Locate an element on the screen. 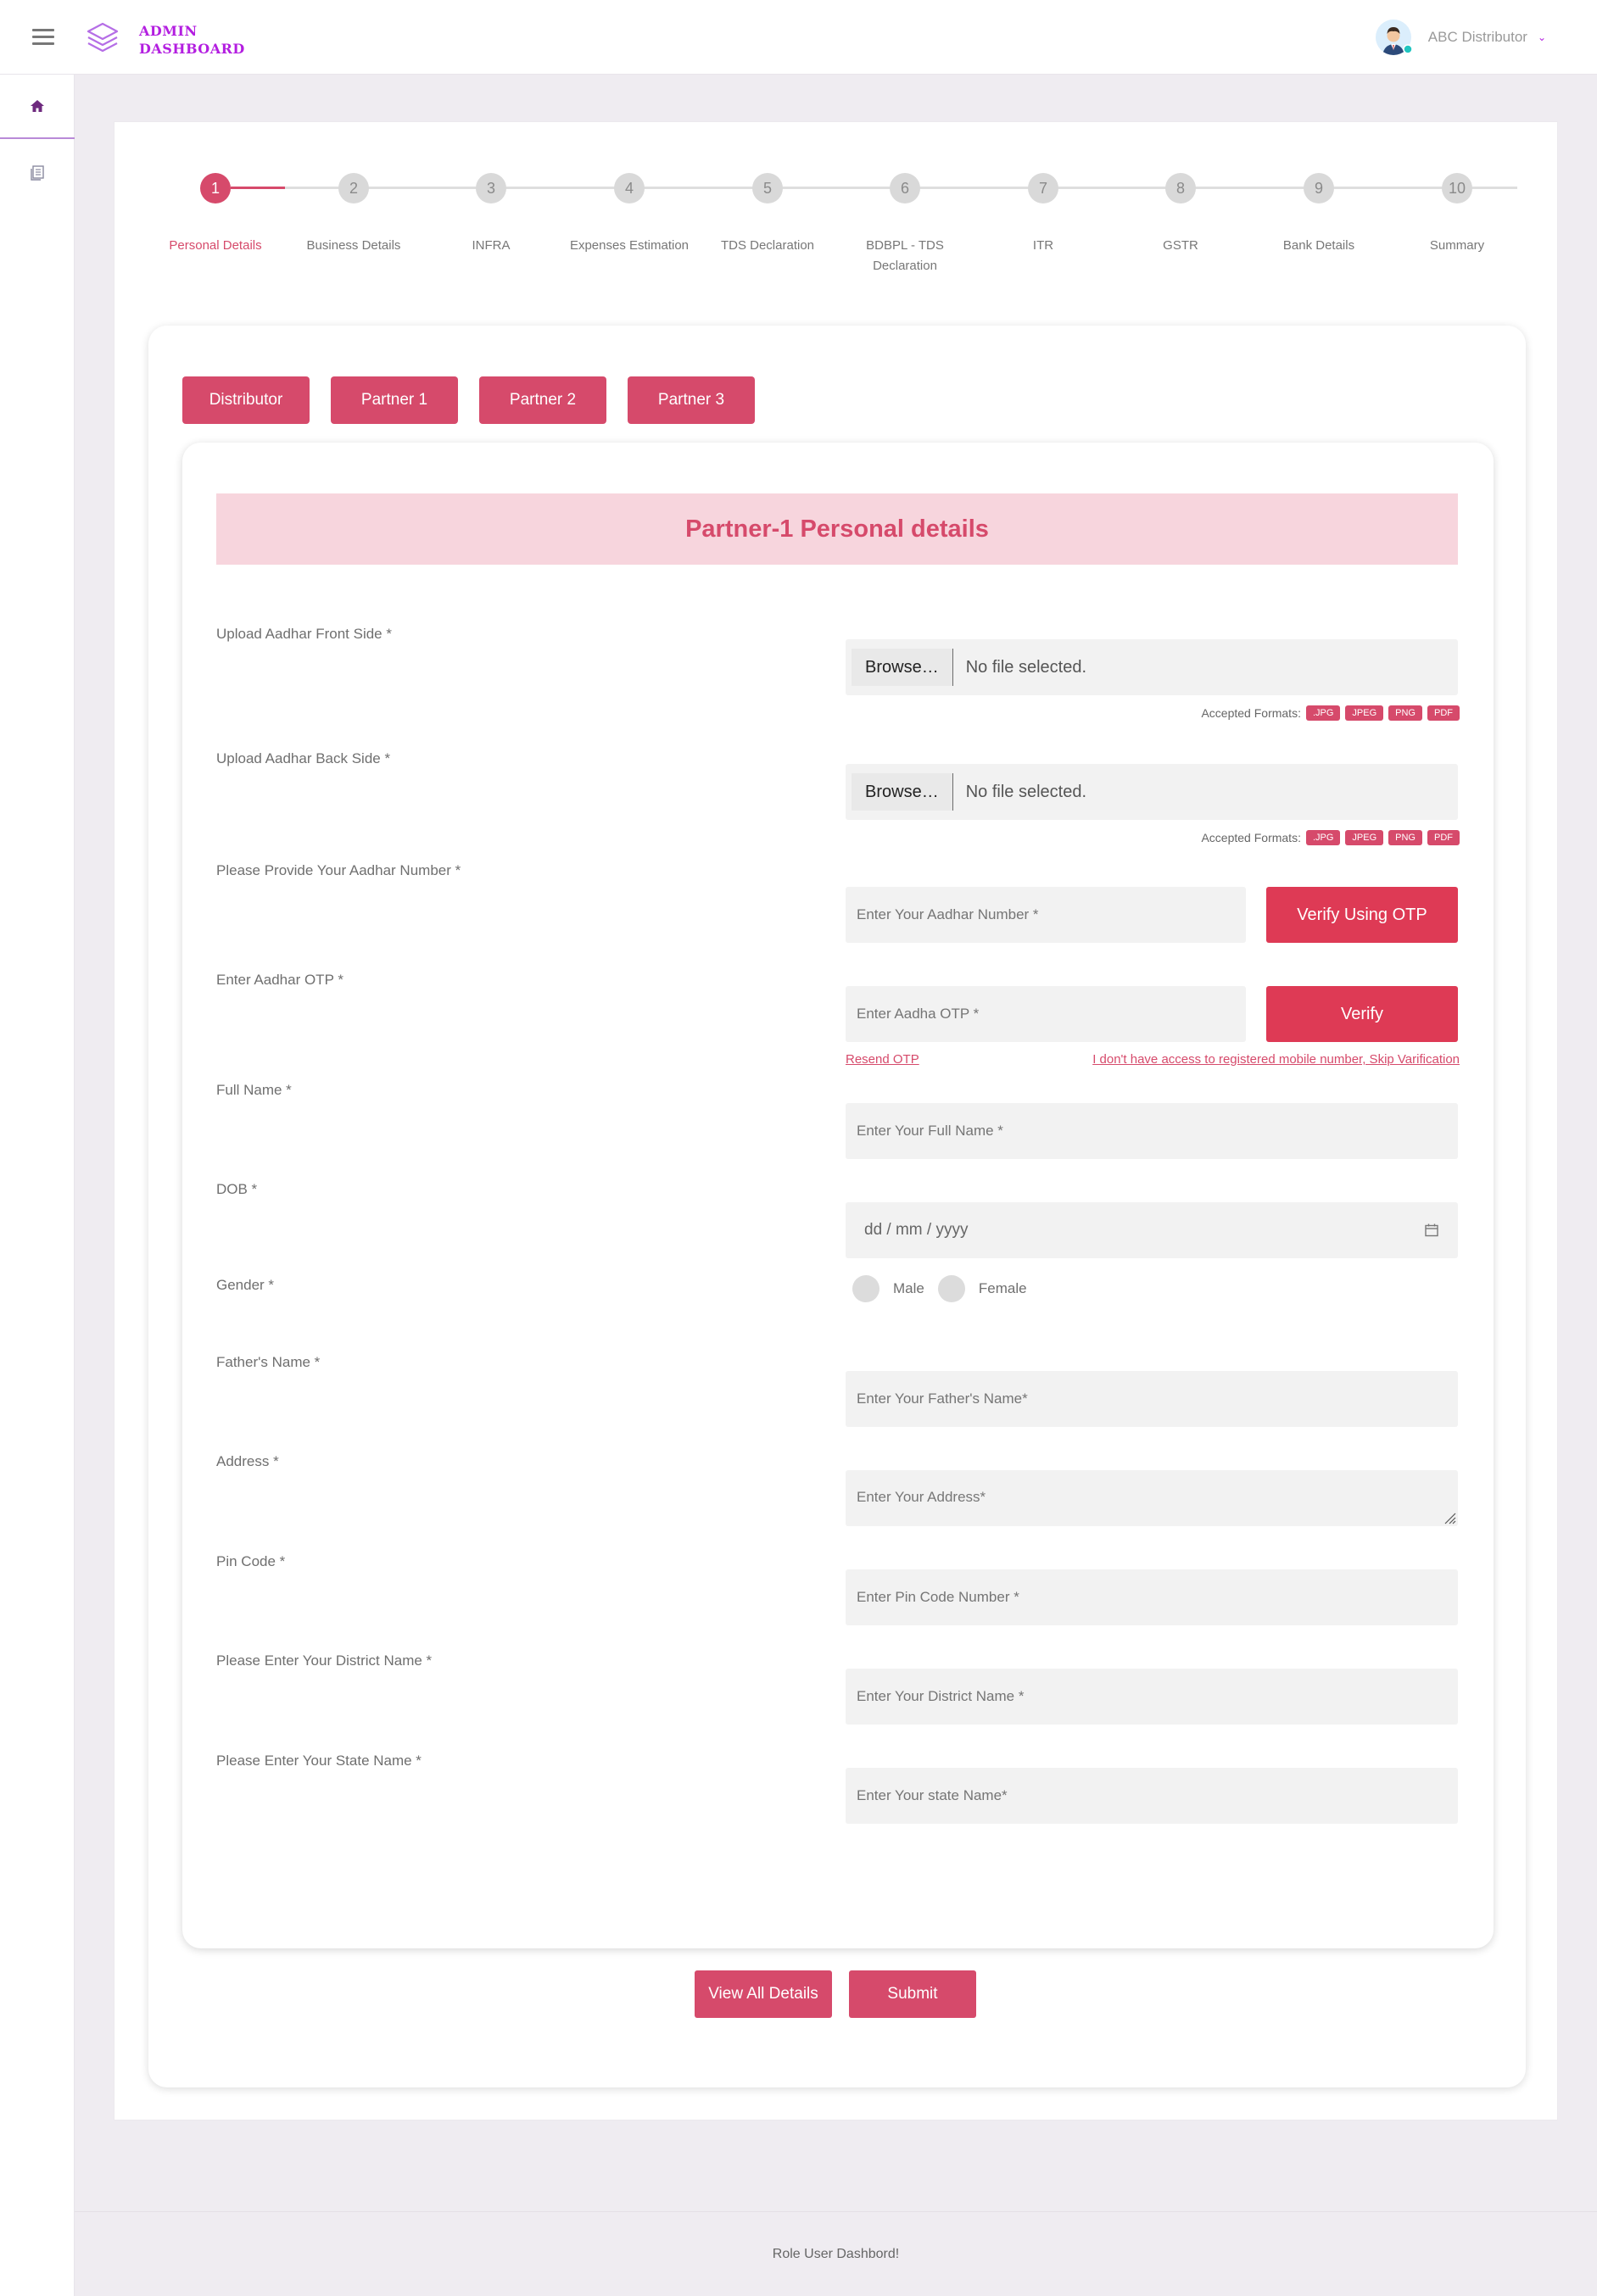 The width and height of the screenshot is (1597, 2296). step-3-circle: 3 is located at coordinates (491, 188).